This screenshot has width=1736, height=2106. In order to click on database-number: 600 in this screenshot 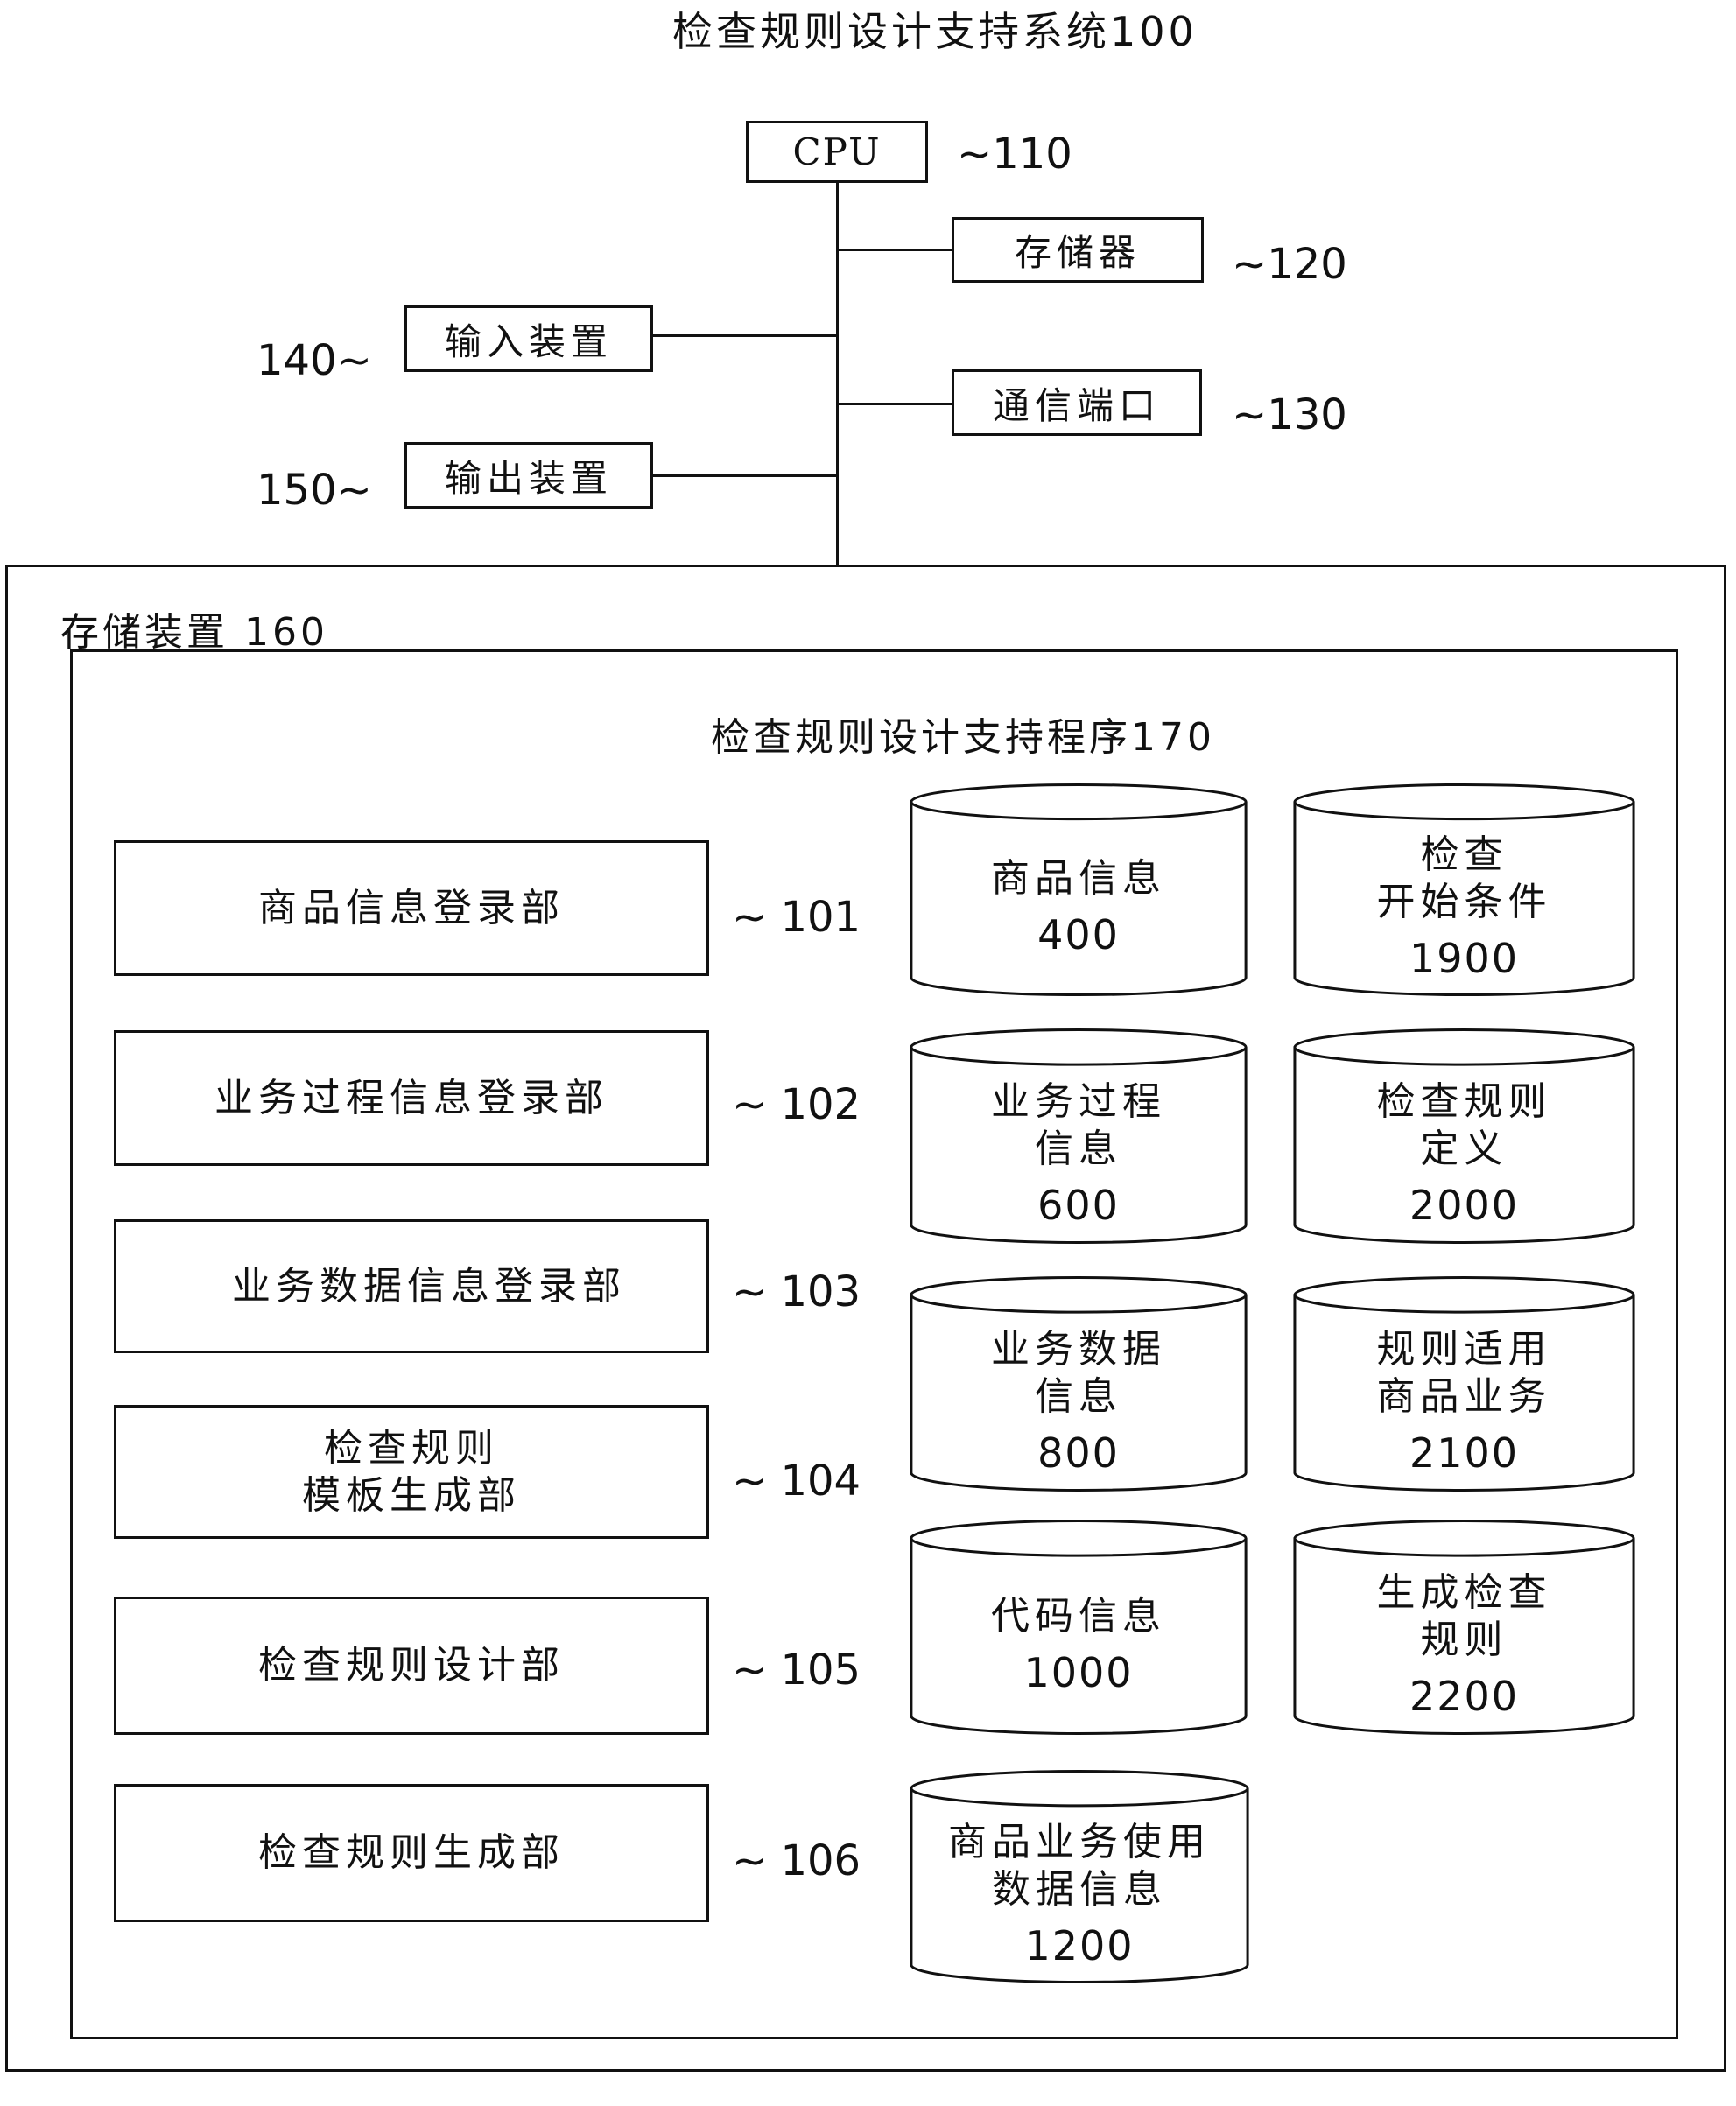, I will do `click(1078, 1205)`.